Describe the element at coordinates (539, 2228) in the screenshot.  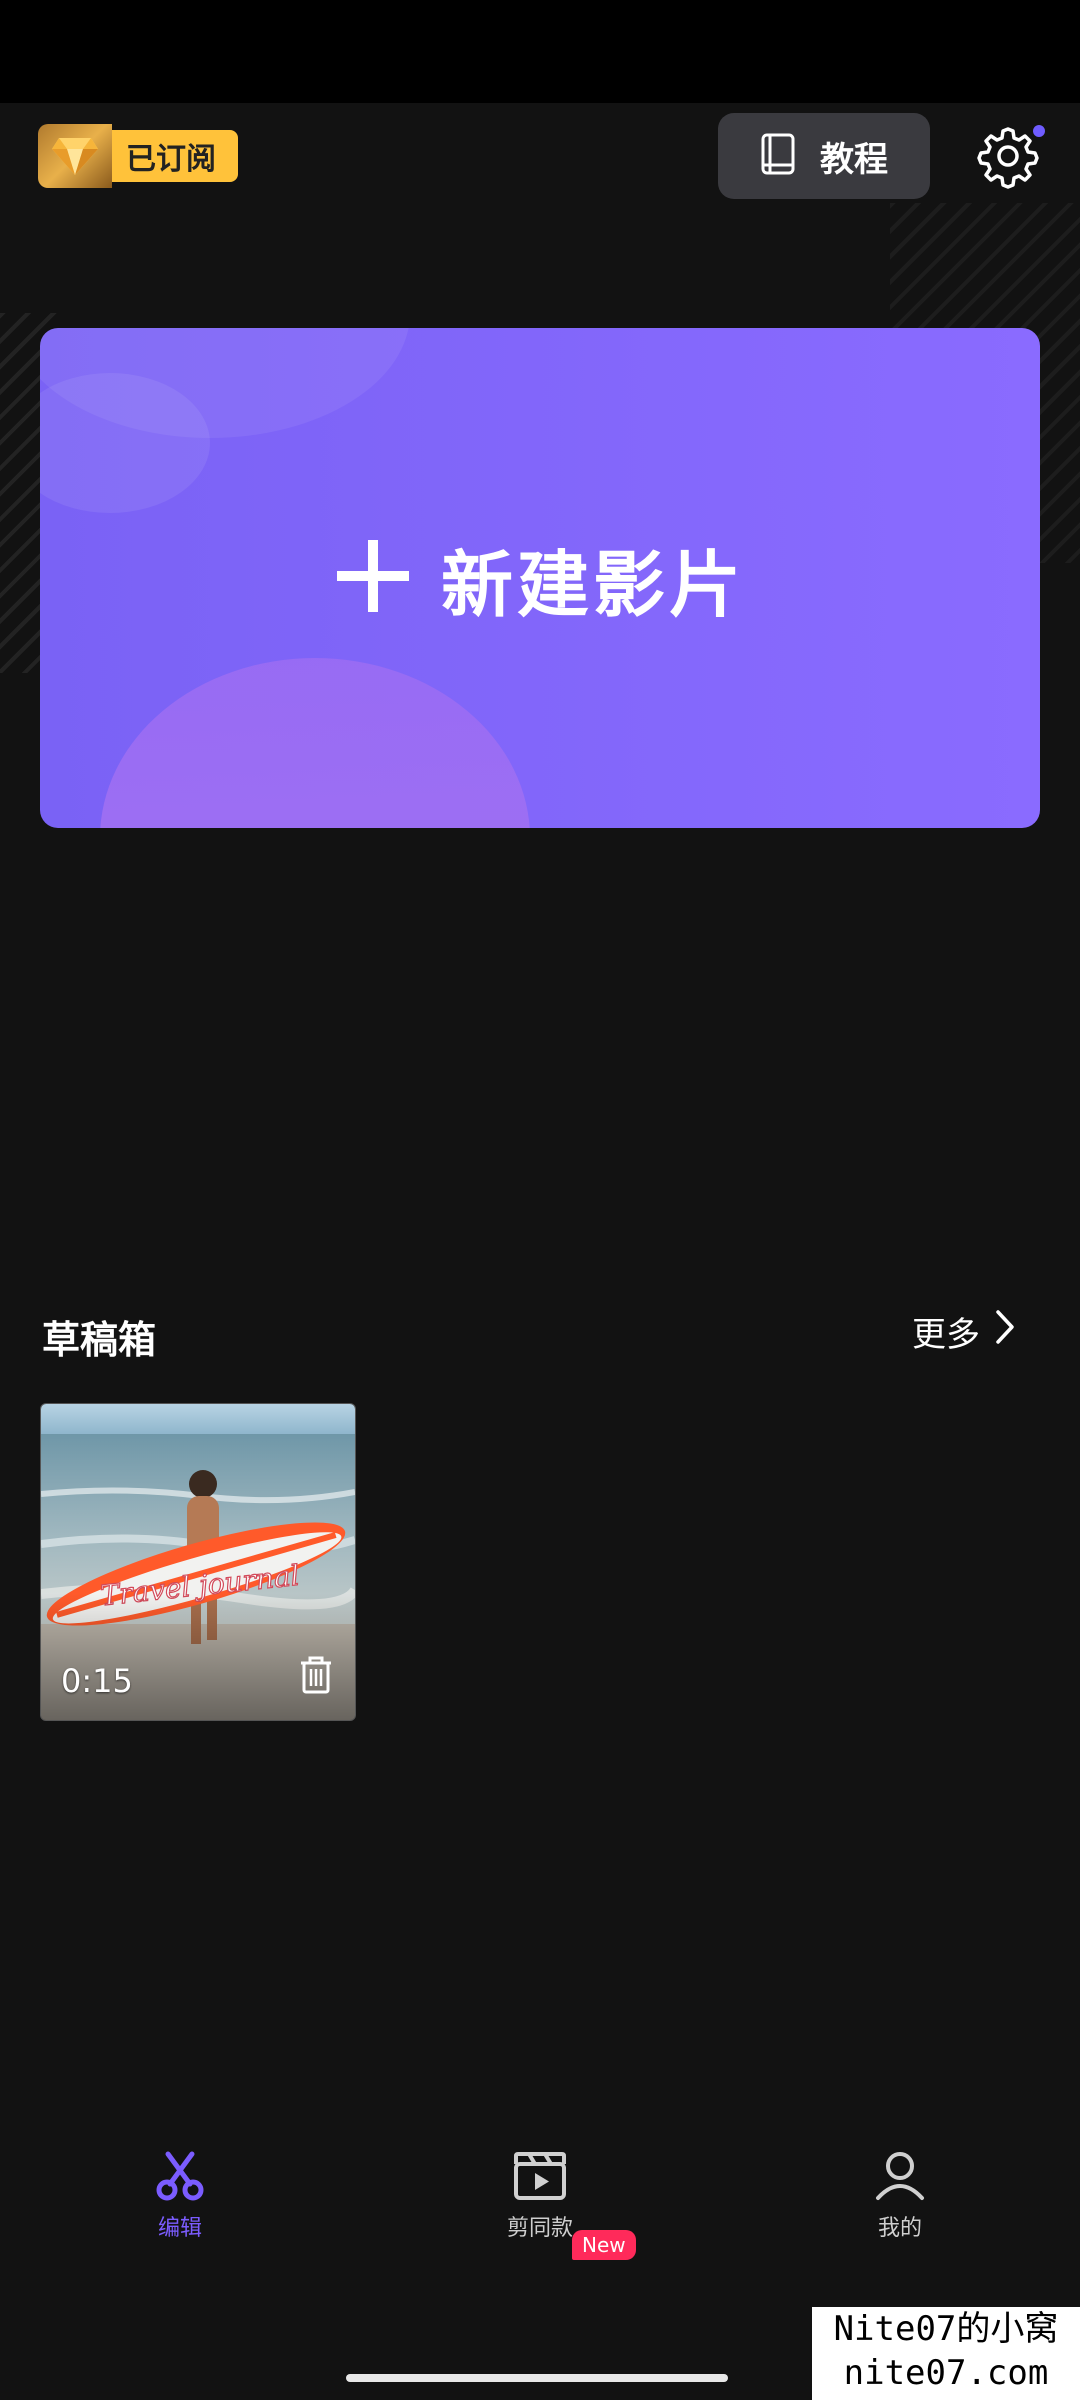
I see `nav-label-template: 剪同款` at that location.